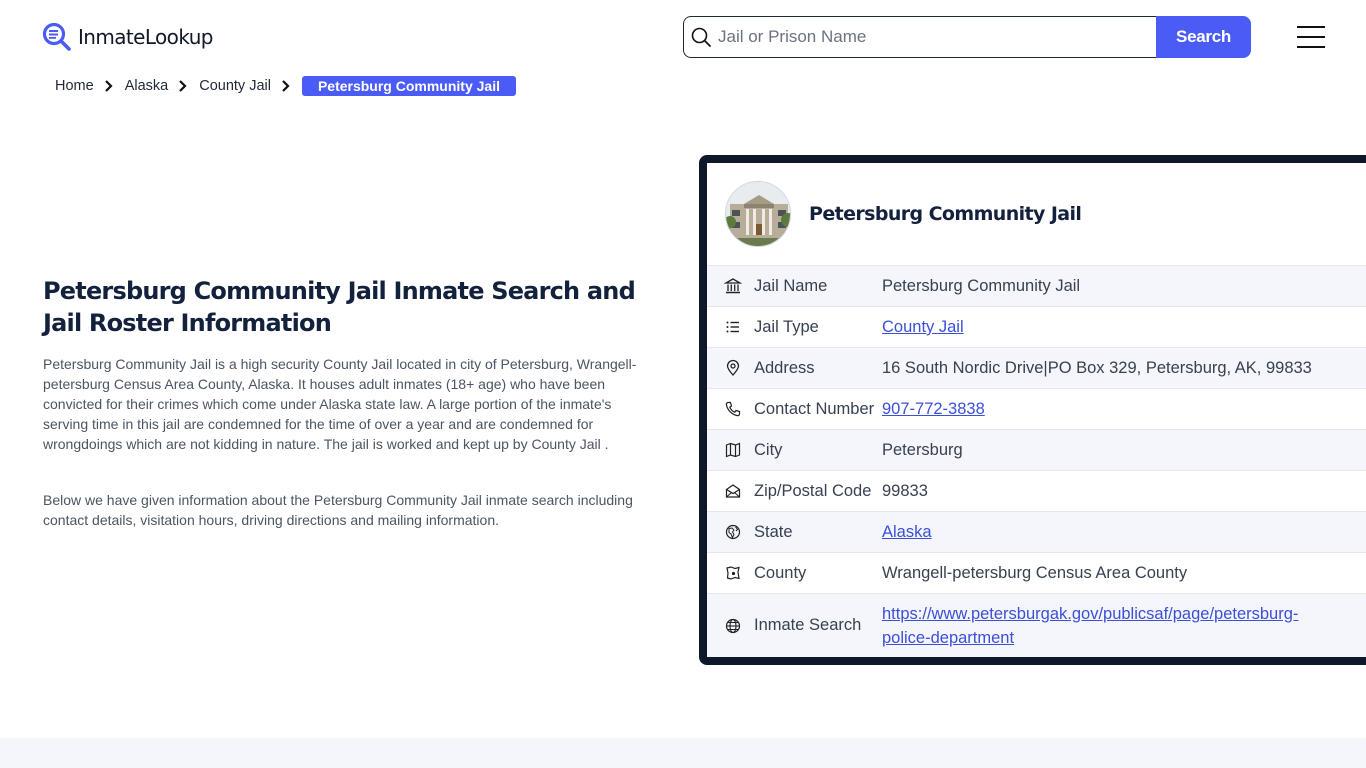 The width and height of the screenshot is (1366, 768). I want to click on map-pin-icon, so click(733, 367).